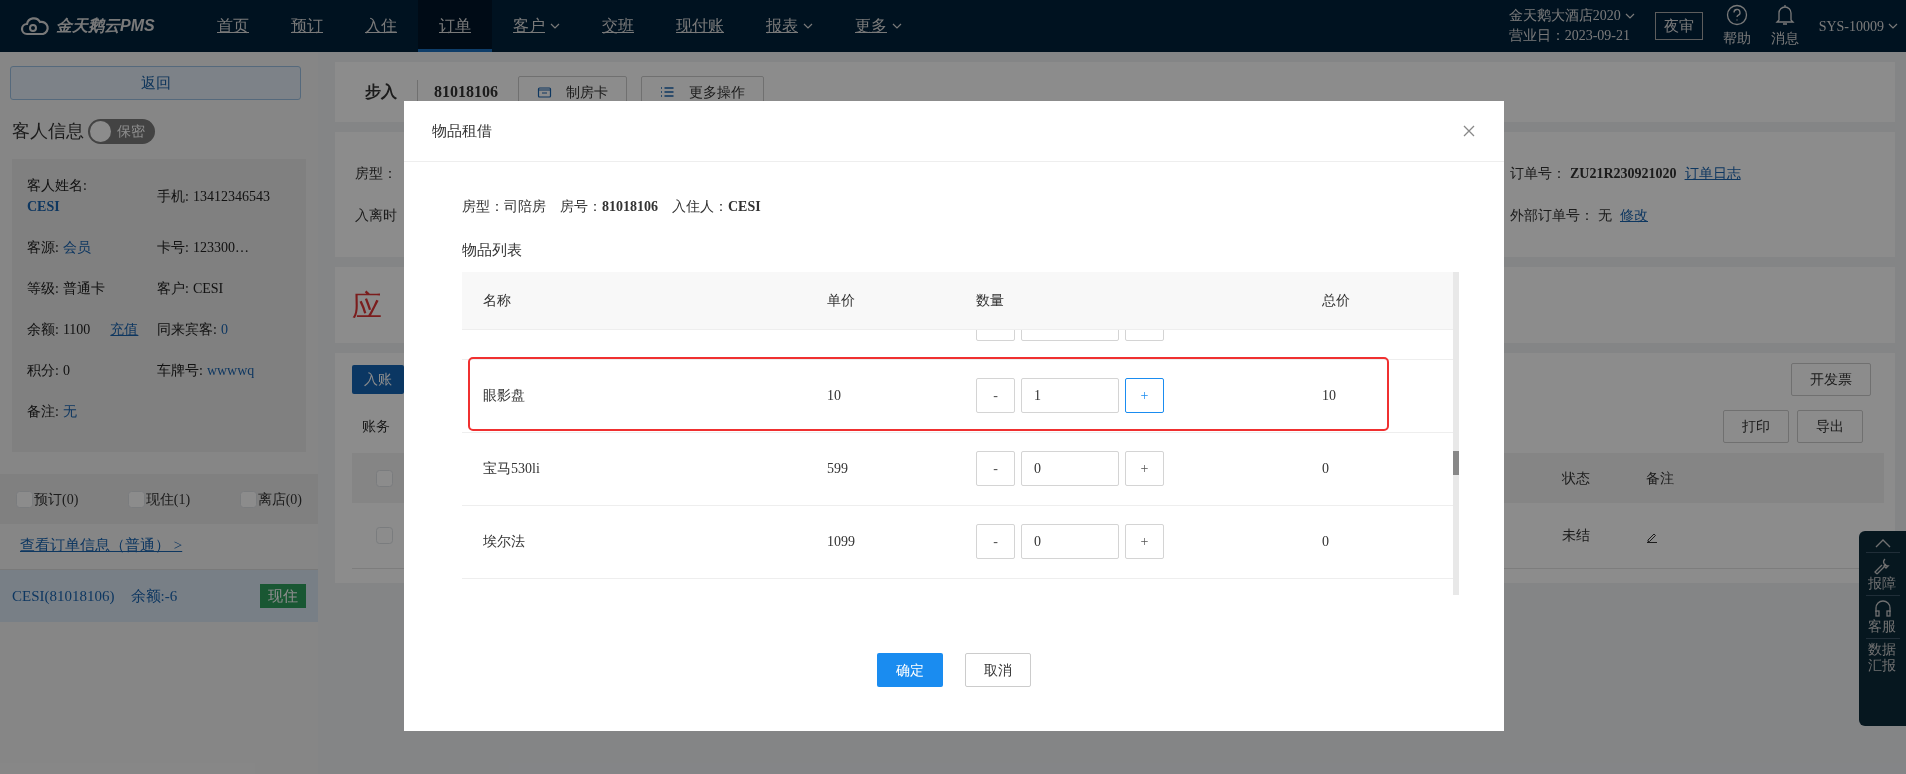 The width and height of the screenshot is (1906, 774). I want to click on nav-tab: 订单, so click(455, 26).